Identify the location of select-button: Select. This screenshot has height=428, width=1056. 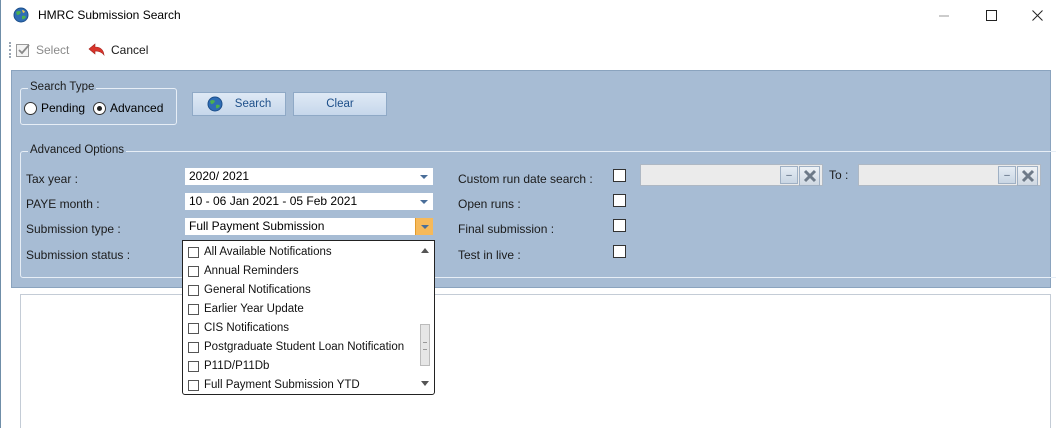
(42, 50).